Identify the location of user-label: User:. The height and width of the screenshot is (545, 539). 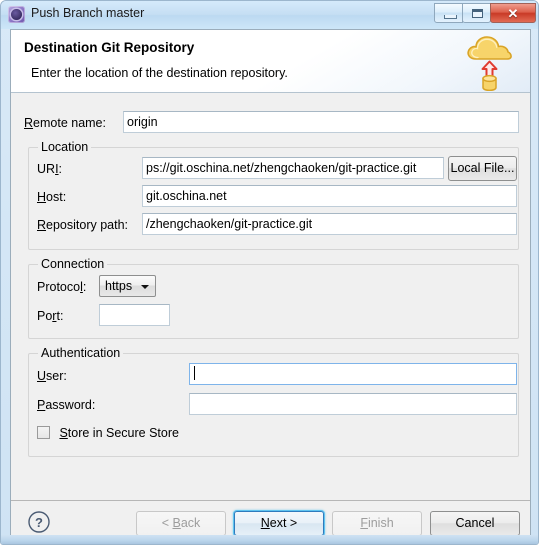
(52, 376).